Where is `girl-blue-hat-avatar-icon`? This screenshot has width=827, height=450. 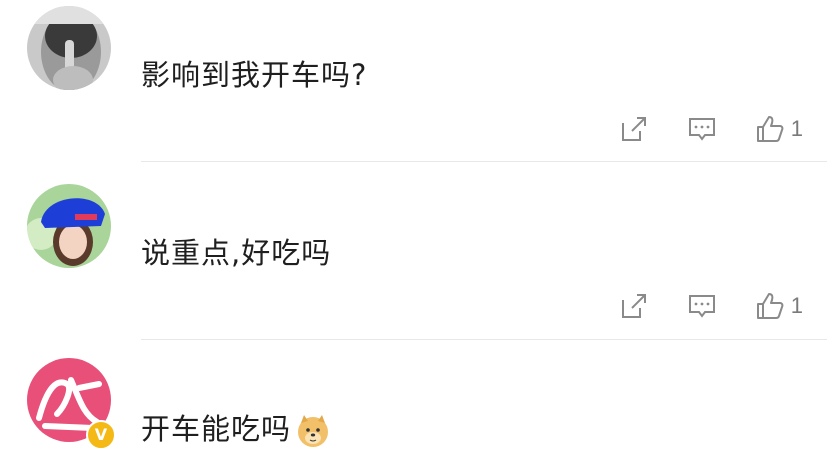
girl-blue-hat-avatar-icon is located at coordinates (69, 226).